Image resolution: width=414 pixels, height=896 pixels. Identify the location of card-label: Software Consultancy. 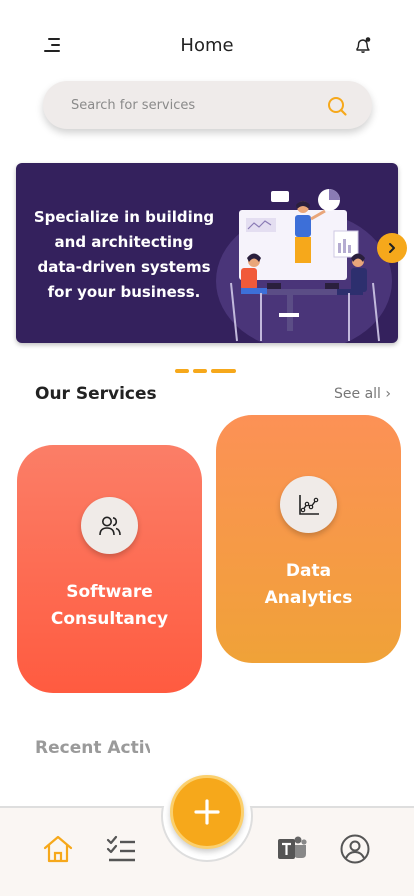
(109, 606).